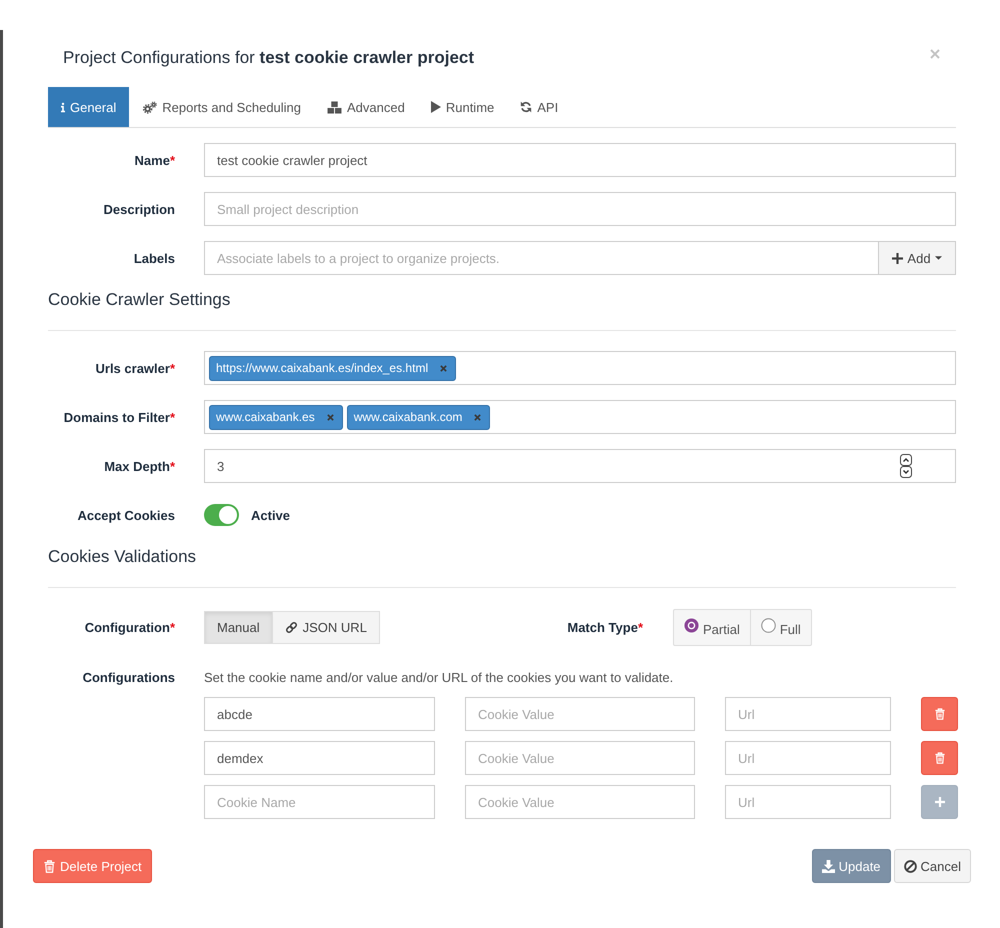 Image resolution: width=1000 pixels, height=928 pixels. What do you see at coordinates (326, 627) in the screenshot?
I see `mode-button: JSON URL` at bounding box center [326, 627].